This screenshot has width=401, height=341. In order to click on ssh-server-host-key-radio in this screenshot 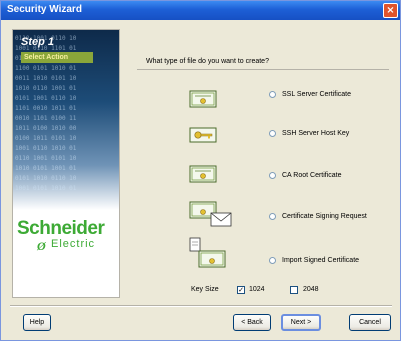, I will do `click(272, 133)`.